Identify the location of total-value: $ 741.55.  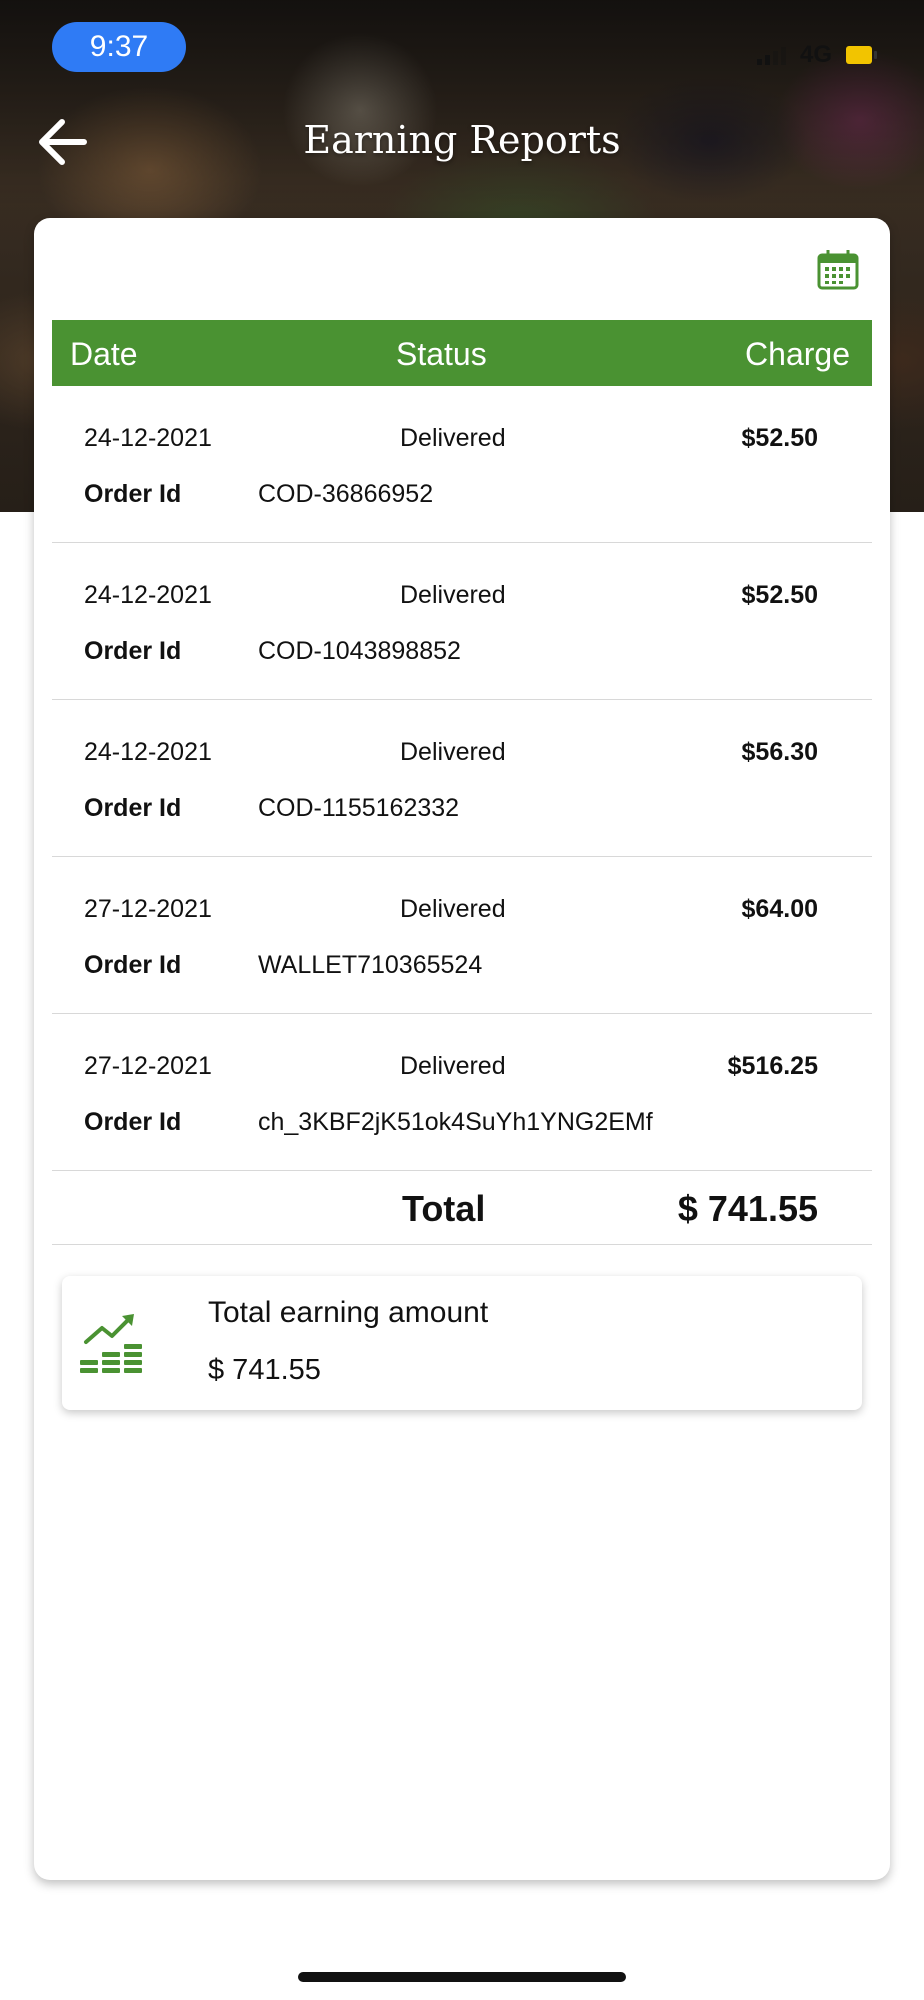
(747, 1208).